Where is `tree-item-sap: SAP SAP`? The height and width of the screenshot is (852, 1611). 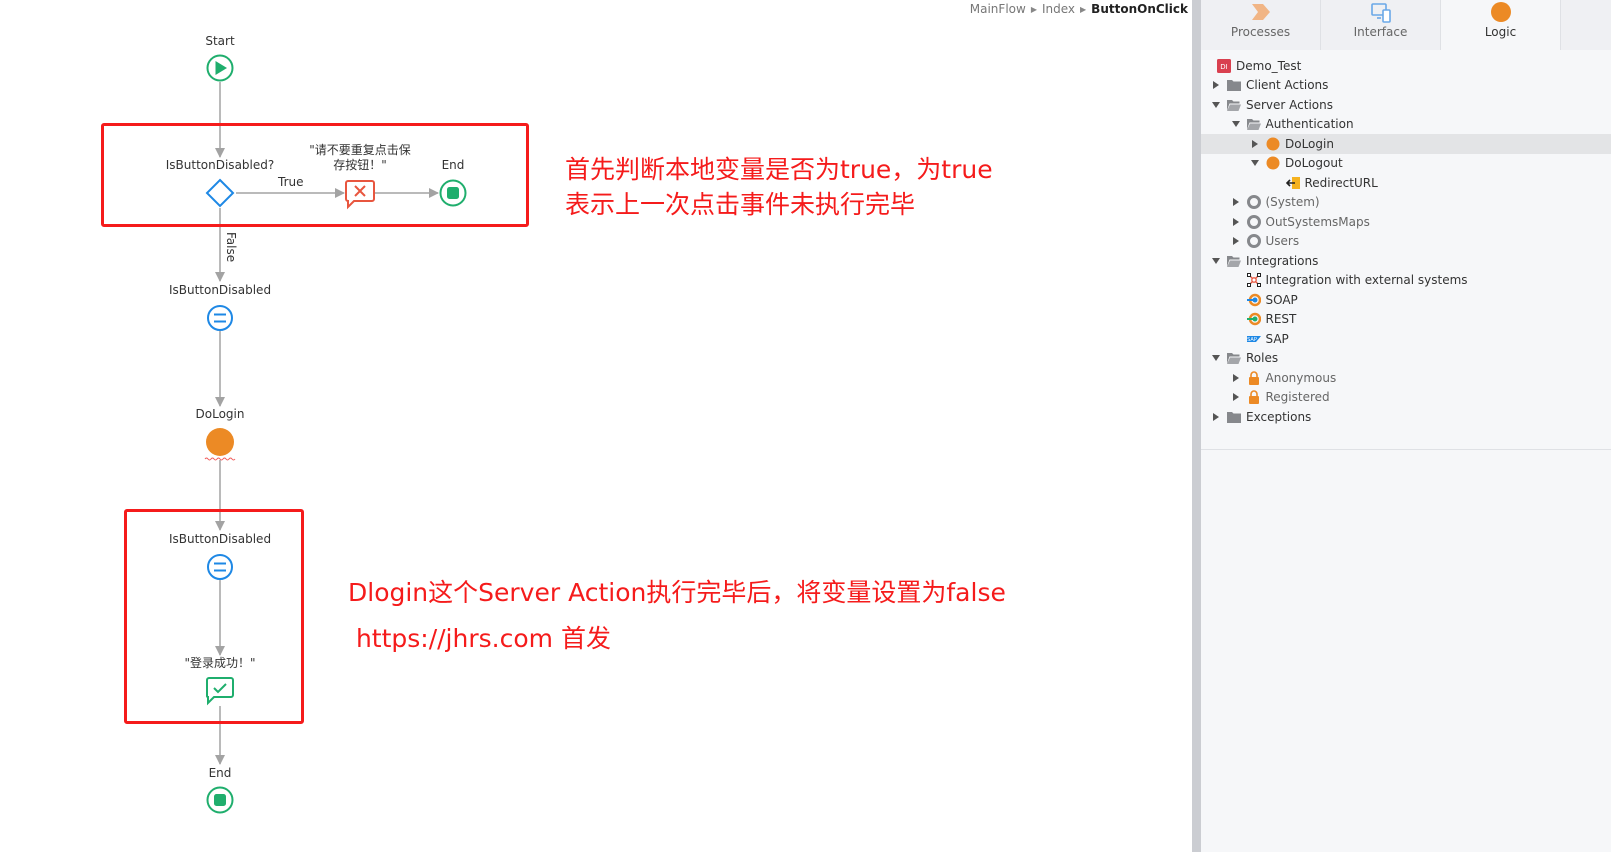 tree-item-sap: SAP SAP is located at coordinates (1406, 339).